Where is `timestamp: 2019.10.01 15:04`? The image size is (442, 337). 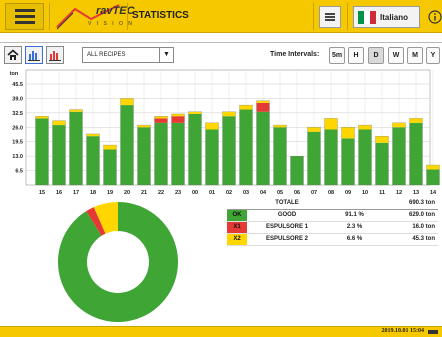
timestamp: 2019.10.01 15:04 is located at coordinates (403, 331).